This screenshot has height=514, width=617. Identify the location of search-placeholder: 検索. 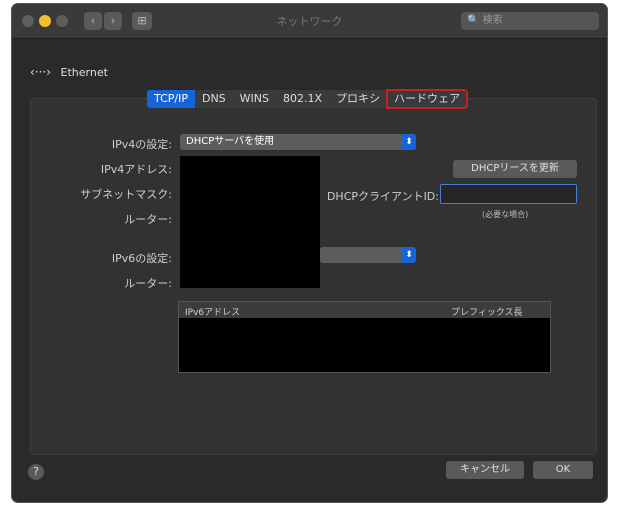
(492, 20).